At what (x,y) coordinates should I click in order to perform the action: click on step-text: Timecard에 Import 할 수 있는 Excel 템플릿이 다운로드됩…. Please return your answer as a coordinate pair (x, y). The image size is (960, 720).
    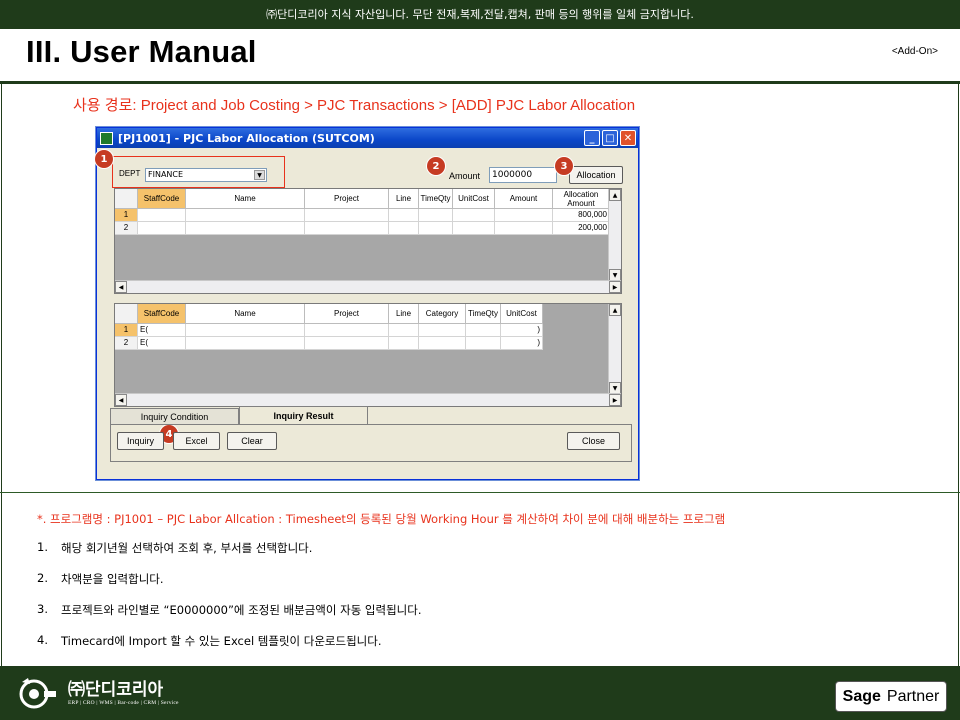
    Looking at the image, I should click on (221, 641).